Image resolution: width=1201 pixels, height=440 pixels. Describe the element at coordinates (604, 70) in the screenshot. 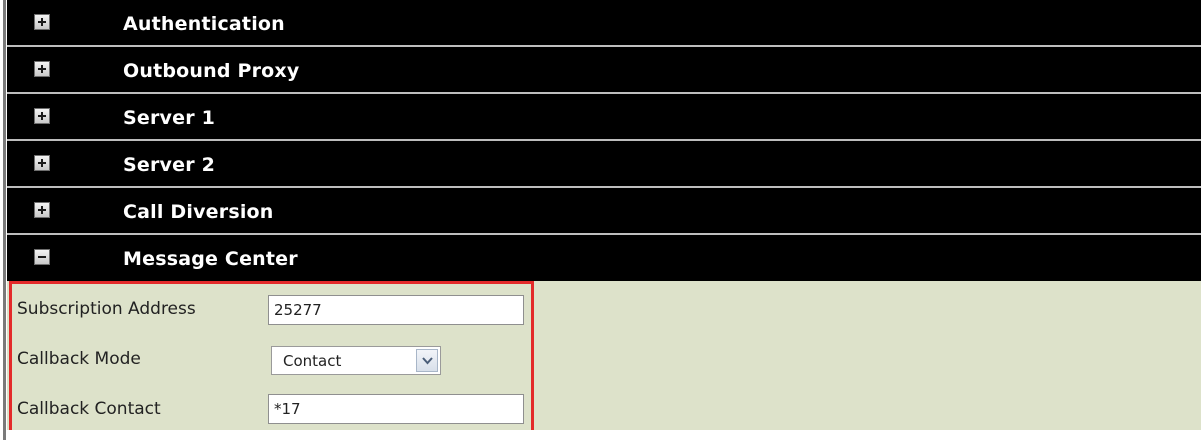

I see `section-outbound-proxy-header: Outbound Proxy` at that location.